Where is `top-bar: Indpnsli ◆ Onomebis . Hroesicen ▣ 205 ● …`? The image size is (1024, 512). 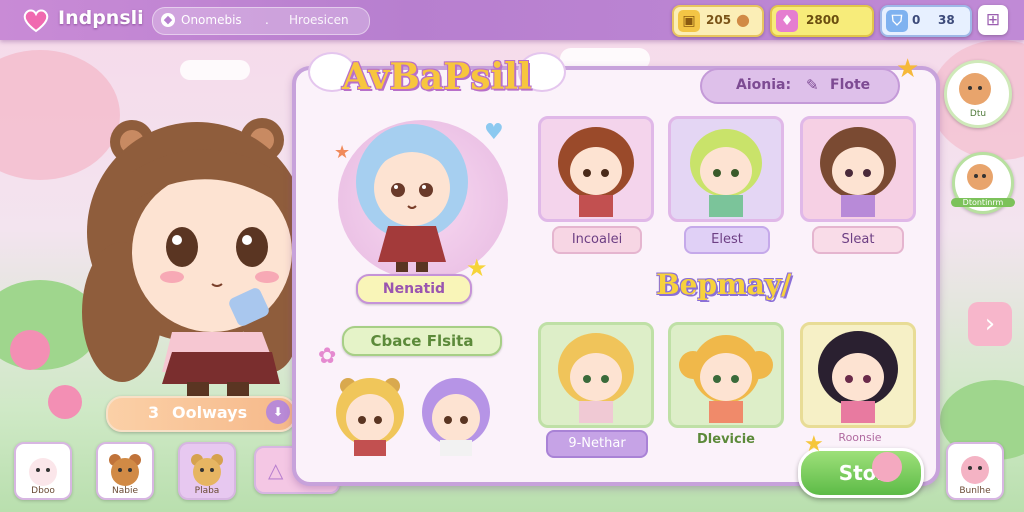
top-bar: Indpnsli ◆ Onomebis . Hroesicen ▣ 205 ● … is located at coordinates (512, 20).